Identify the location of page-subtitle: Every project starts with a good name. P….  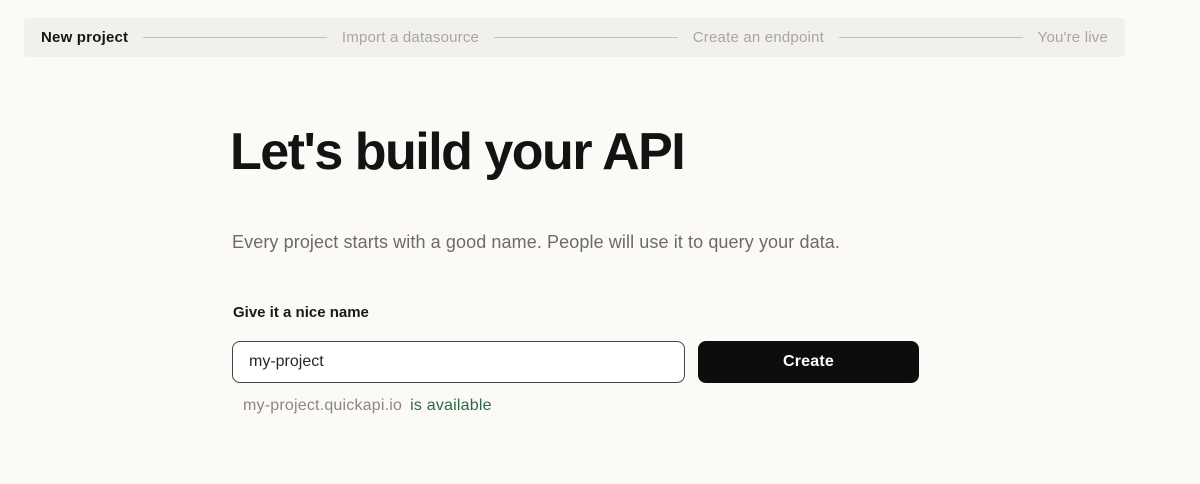
(536, 242).